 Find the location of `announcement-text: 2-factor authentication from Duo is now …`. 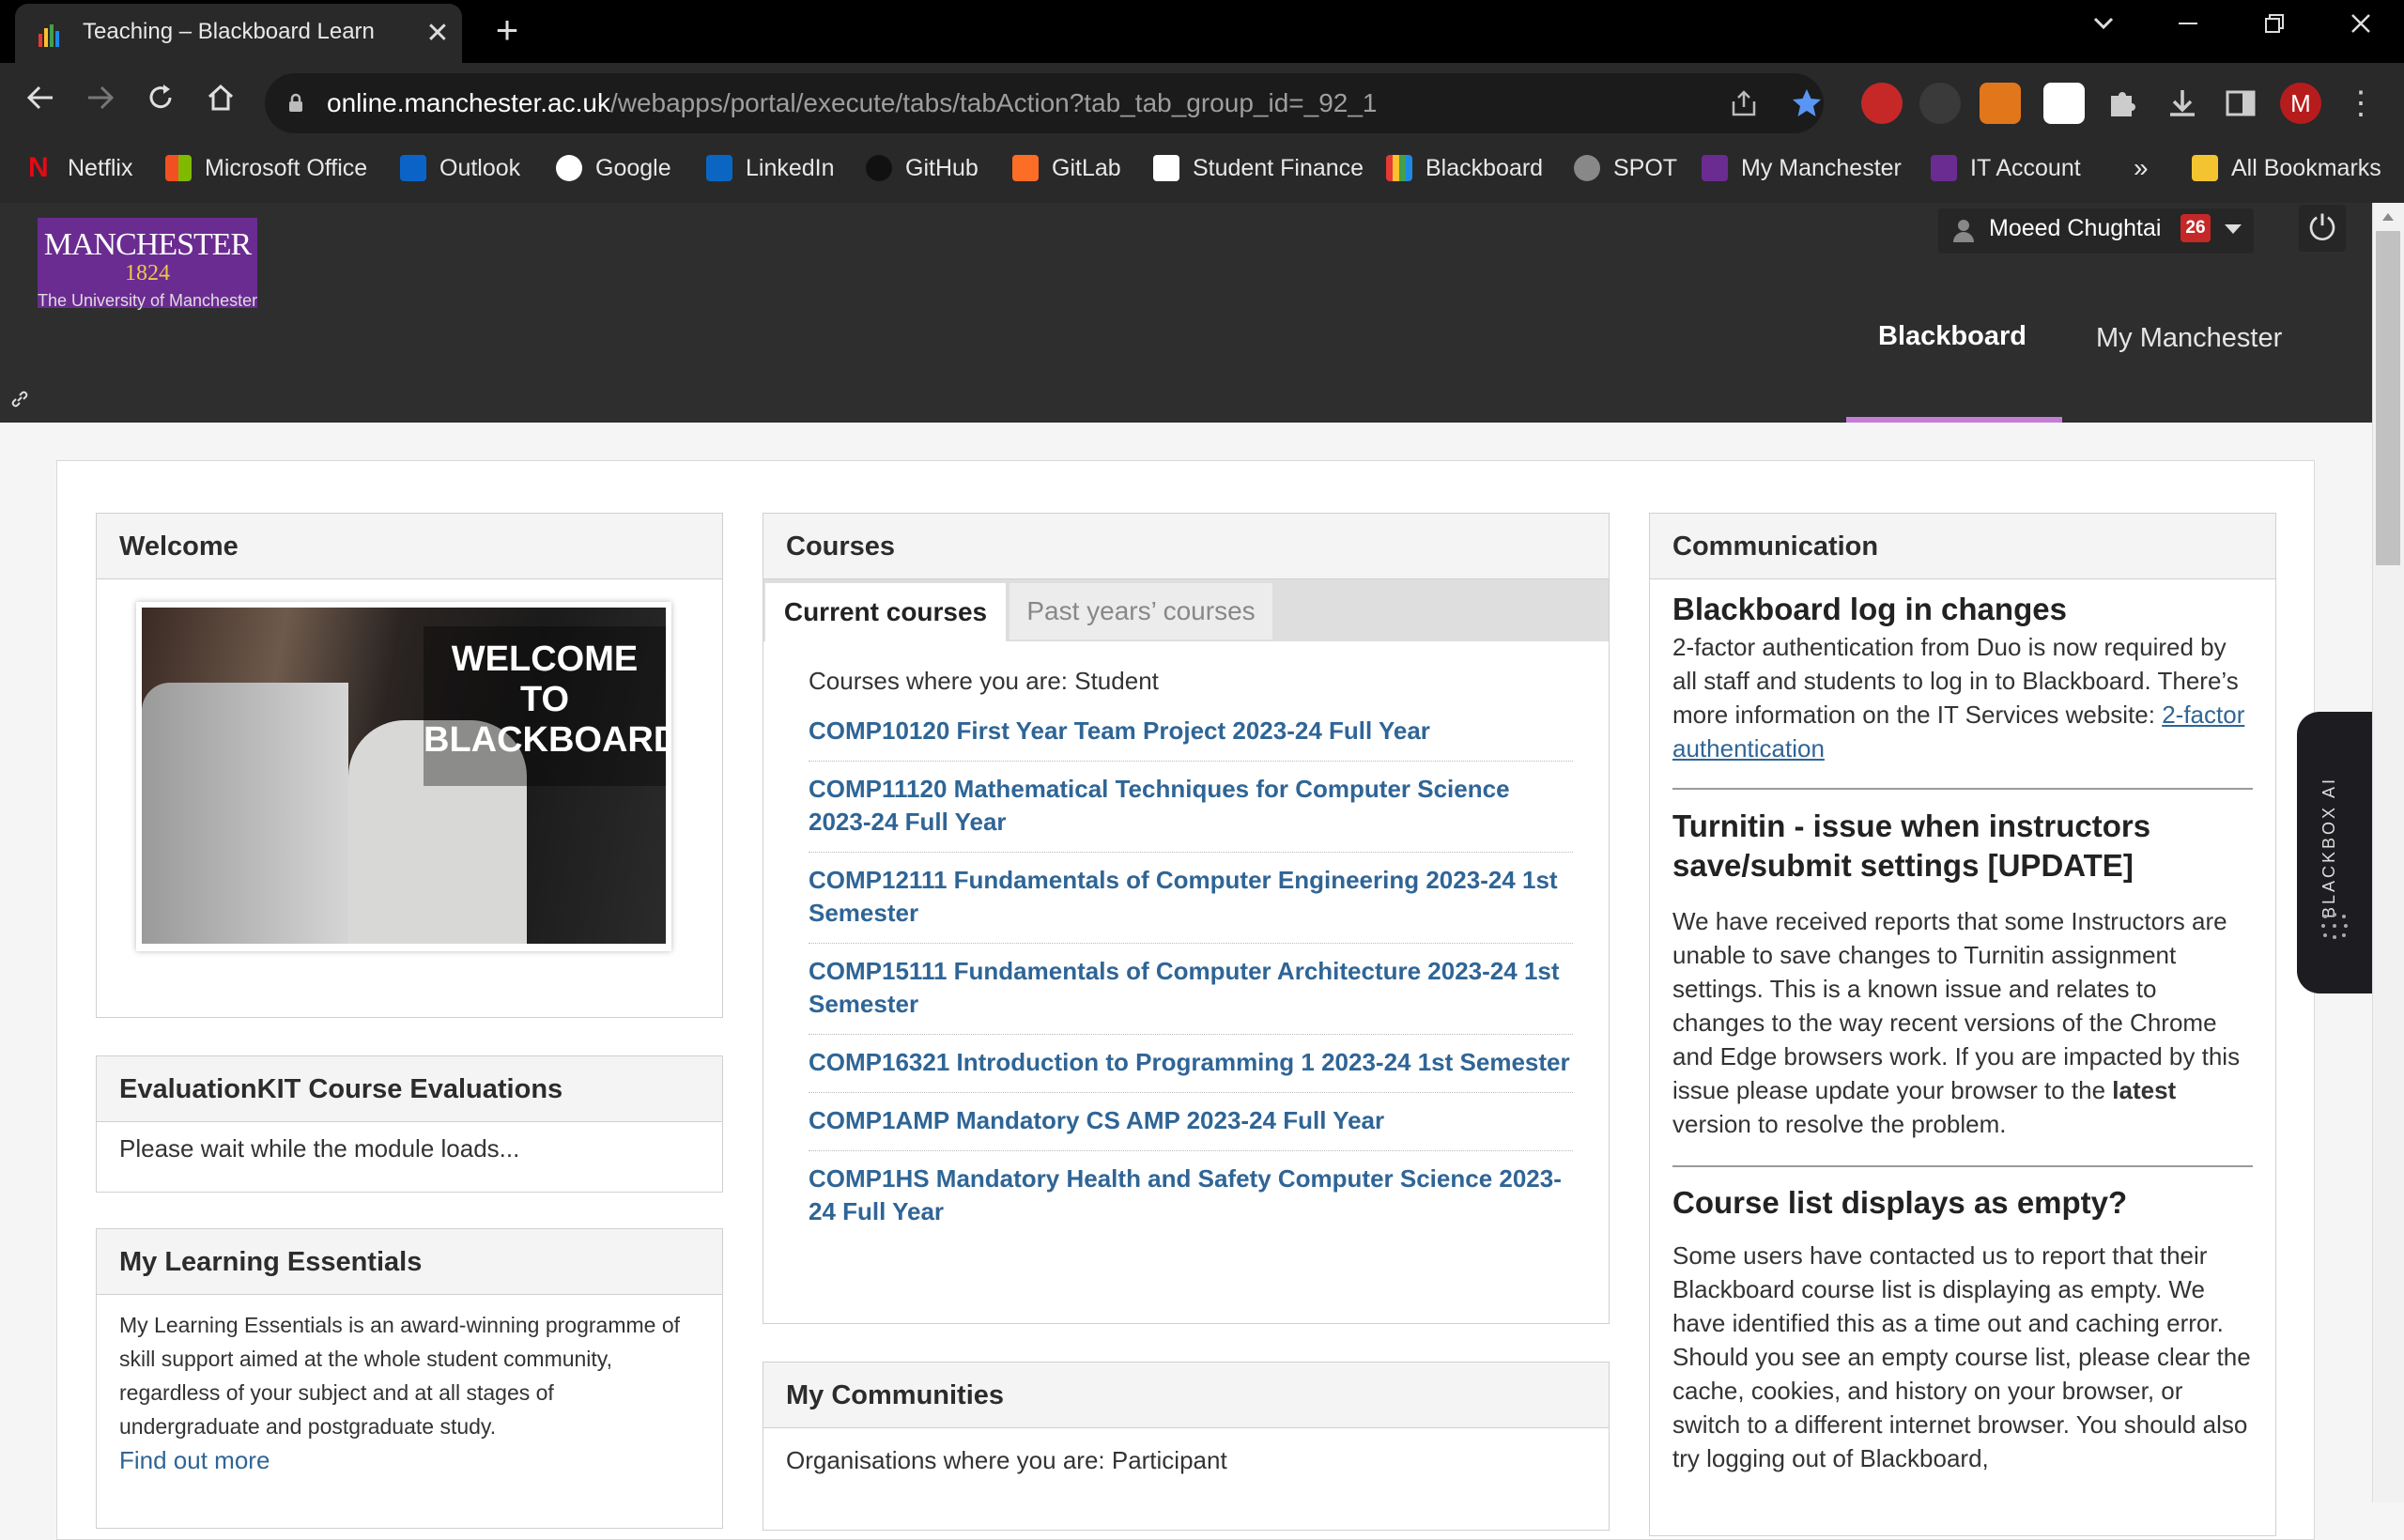

announcement-text: 2-factor authentication from Duo is now … is located at coordinates (1958, 697).